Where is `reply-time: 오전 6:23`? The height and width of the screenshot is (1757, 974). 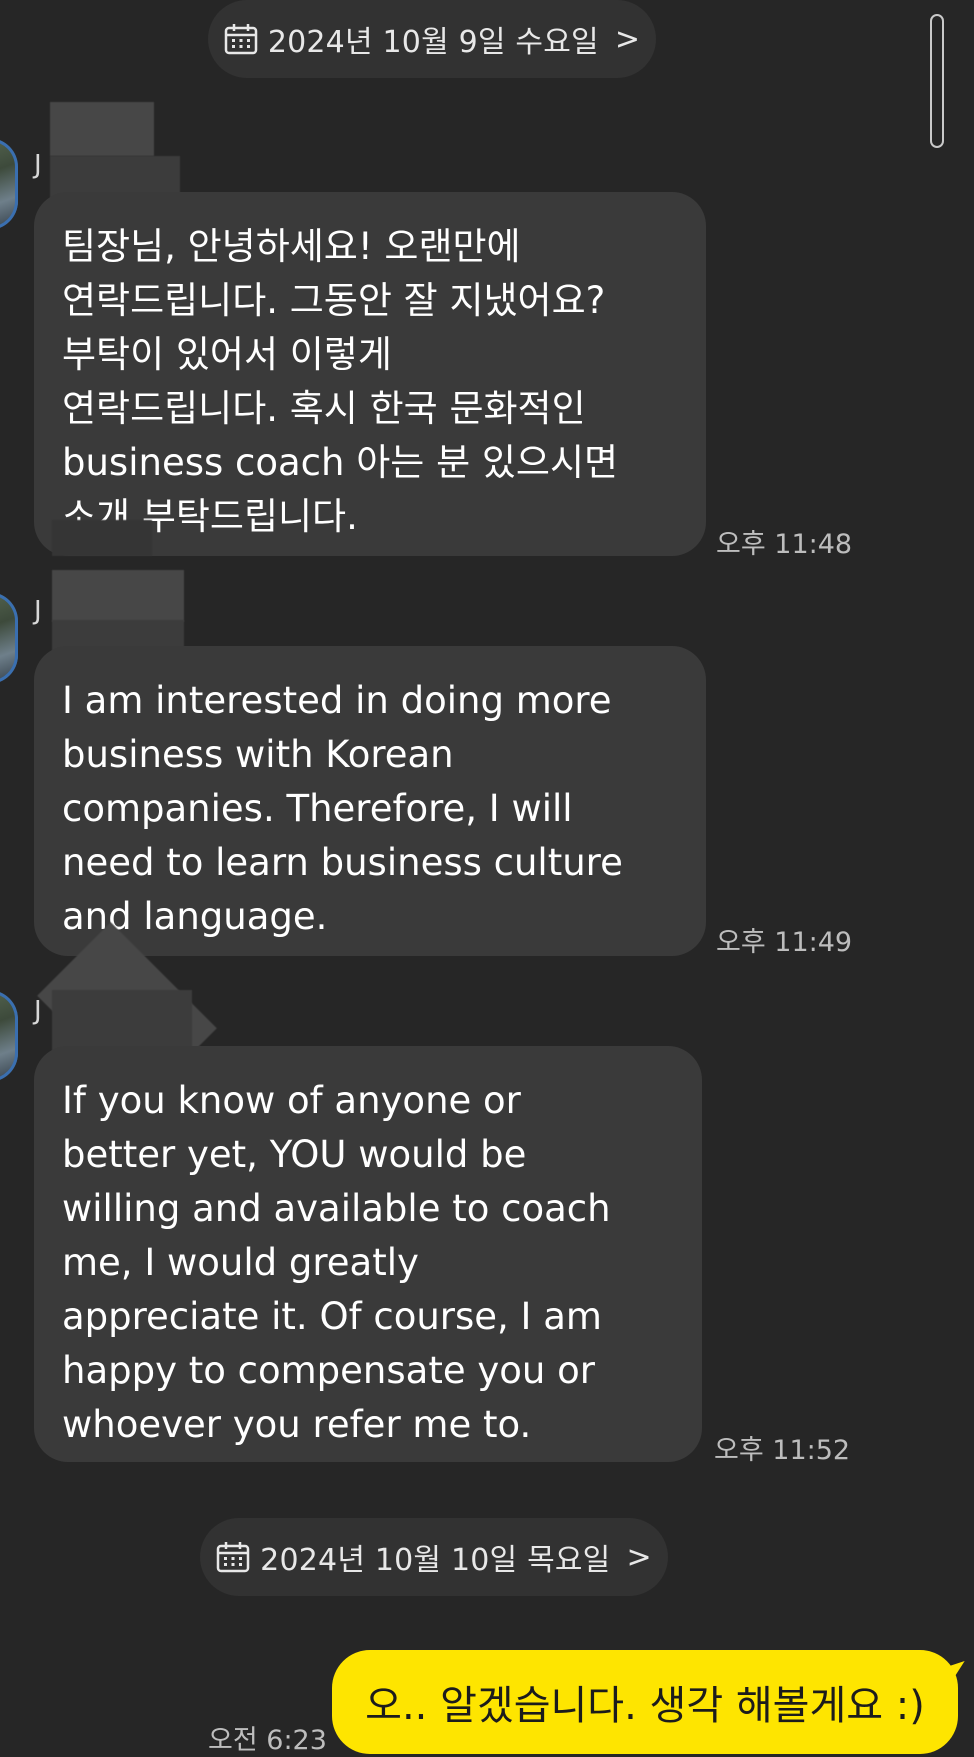 reply-time: 오전 6:23 is located at coordinates (267, 1740).